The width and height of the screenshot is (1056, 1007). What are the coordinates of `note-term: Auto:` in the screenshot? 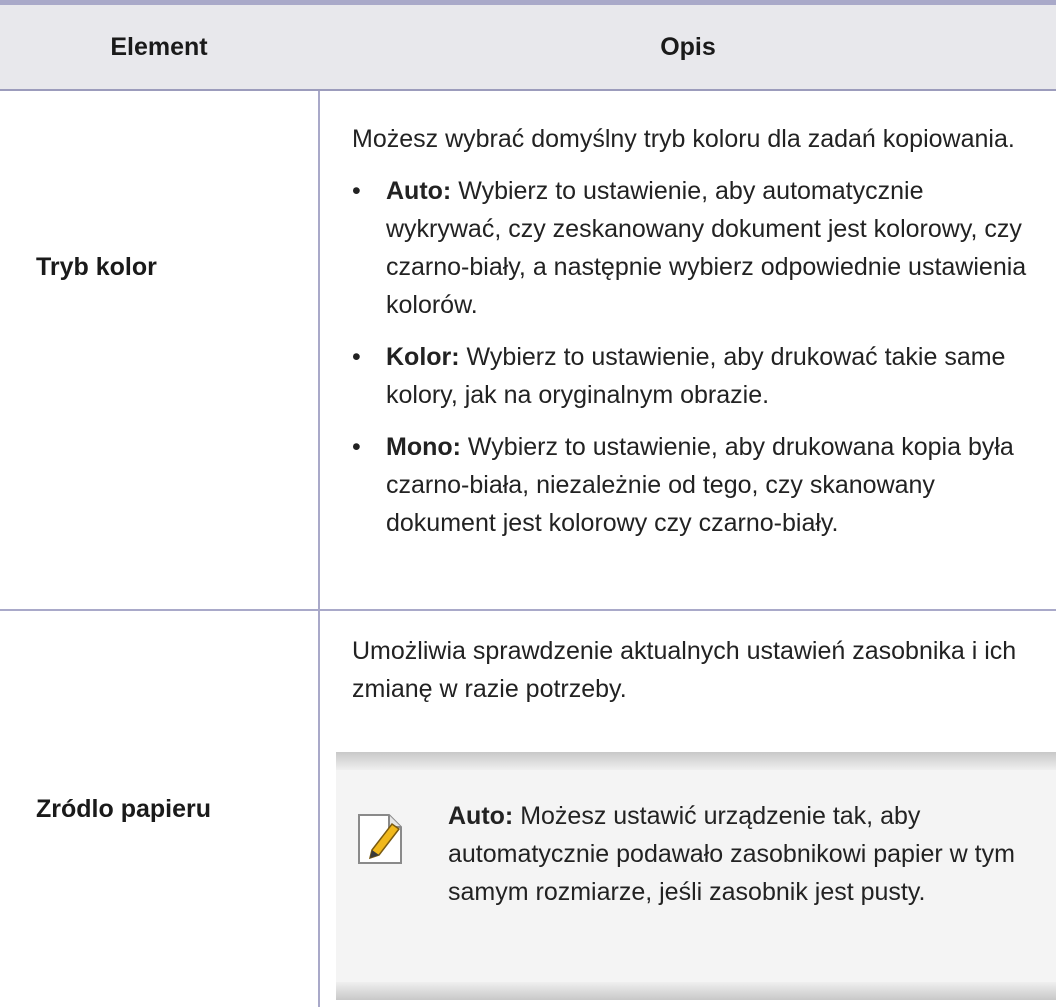 It's located at (481, 816).